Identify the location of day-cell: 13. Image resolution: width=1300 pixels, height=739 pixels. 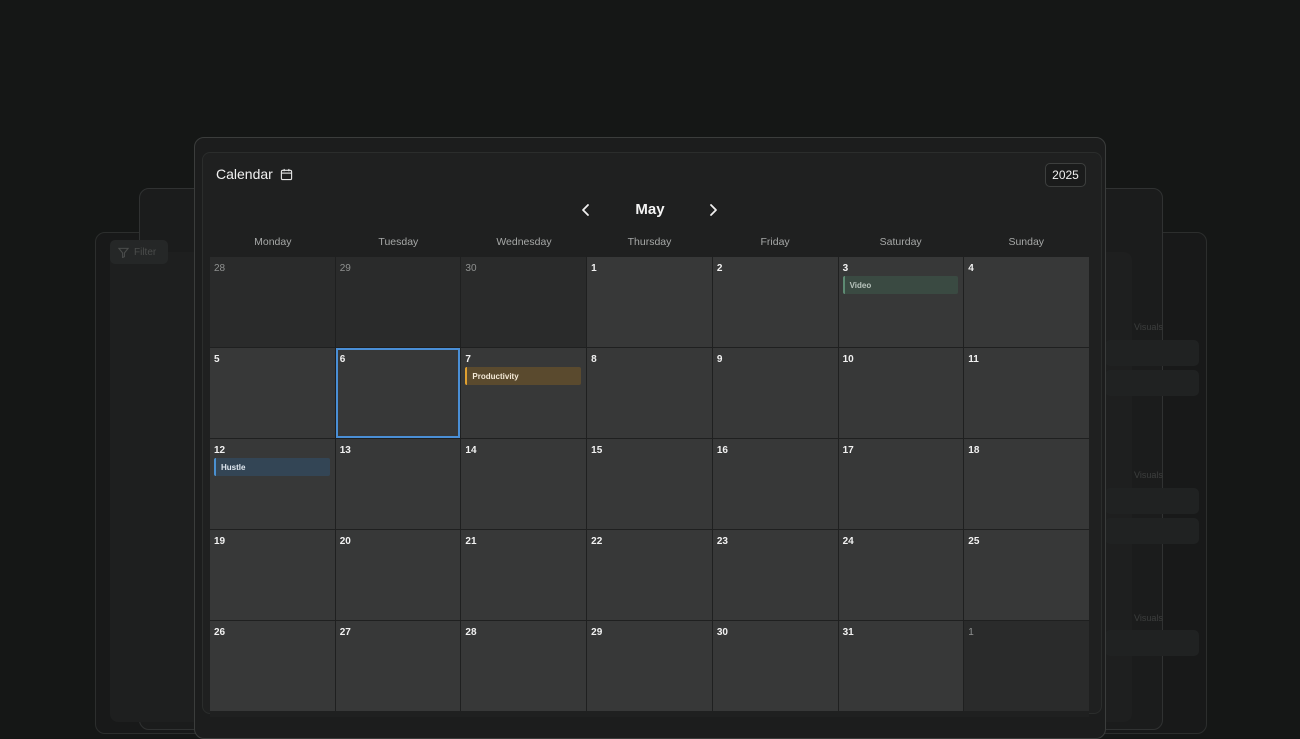
(398, 484).